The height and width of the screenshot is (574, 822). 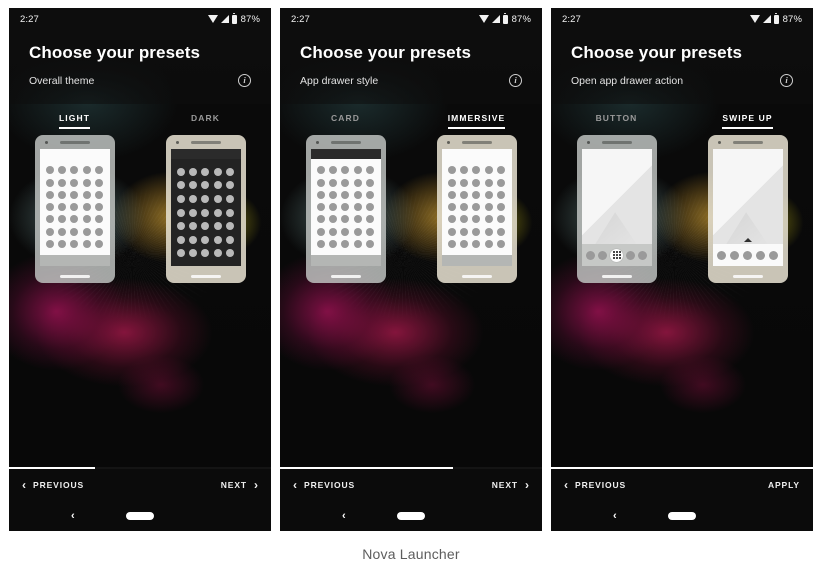 What do you see at coordinates (140, 80) in the screenshot?
I see `subtitle-row: Overall theme i` at bounding box center [140, 80].